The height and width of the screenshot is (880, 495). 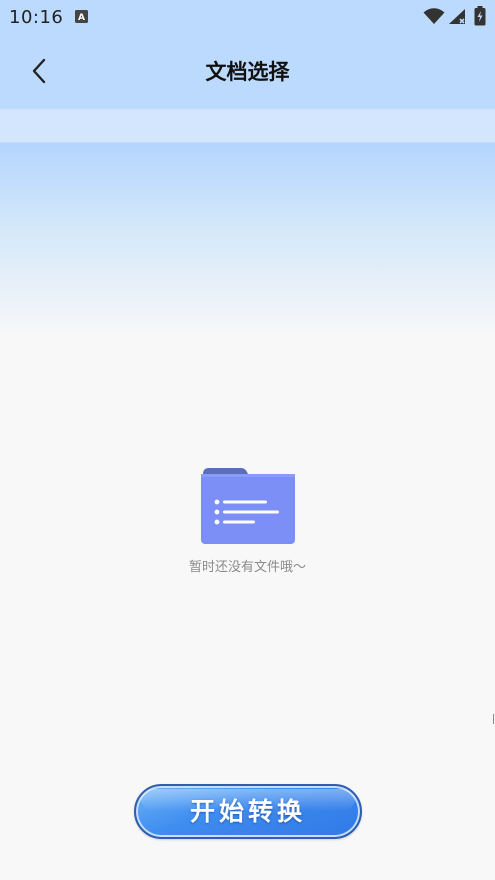 I want to click on battery-icon, so click(x=480, y=16).